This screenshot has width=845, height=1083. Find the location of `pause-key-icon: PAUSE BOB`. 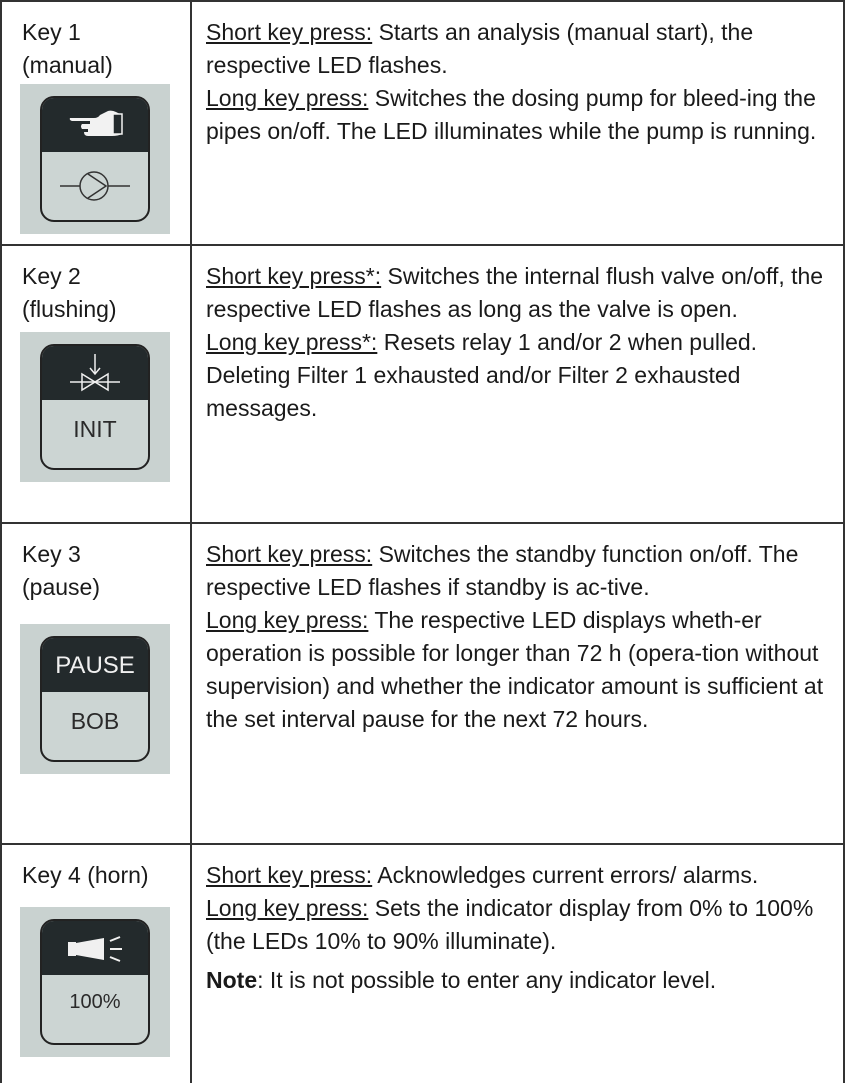

pause-key-icon: PAUSE BOB is located at coordinates (95, 699).